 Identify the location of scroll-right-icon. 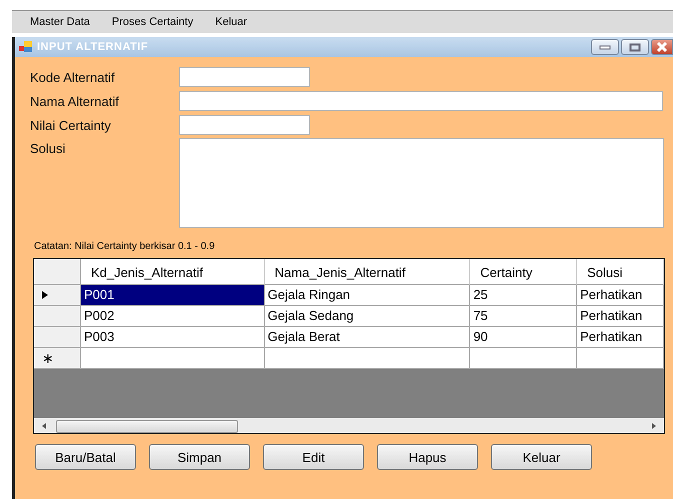
(654, 426).